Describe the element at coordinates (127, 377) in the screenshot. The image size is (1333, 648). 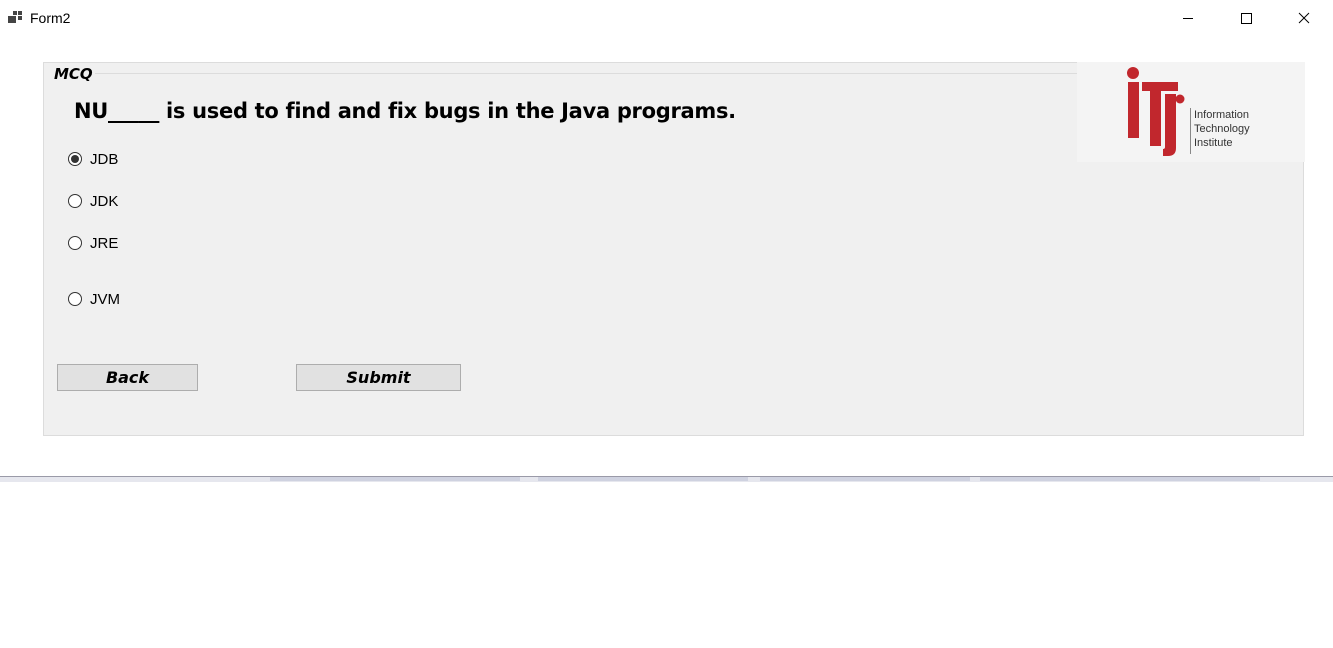
I see `back-button: Back` at that location.